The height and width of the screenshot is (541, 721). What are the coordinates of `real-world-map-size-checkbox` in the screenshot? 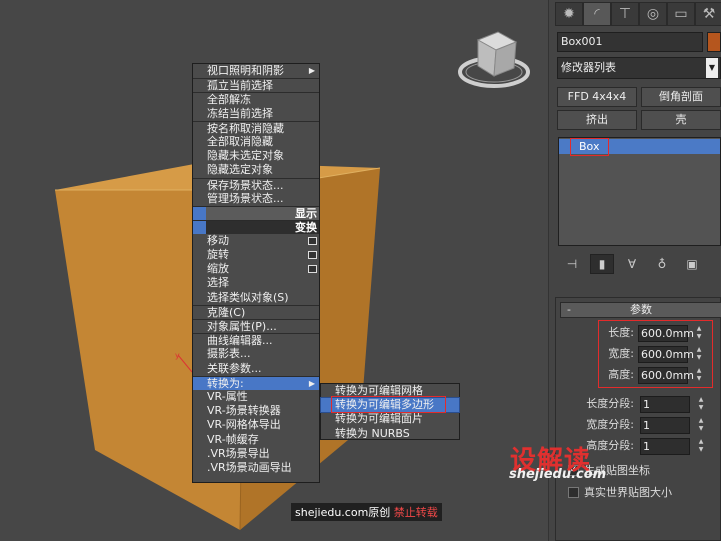 It's located at (573, 492).